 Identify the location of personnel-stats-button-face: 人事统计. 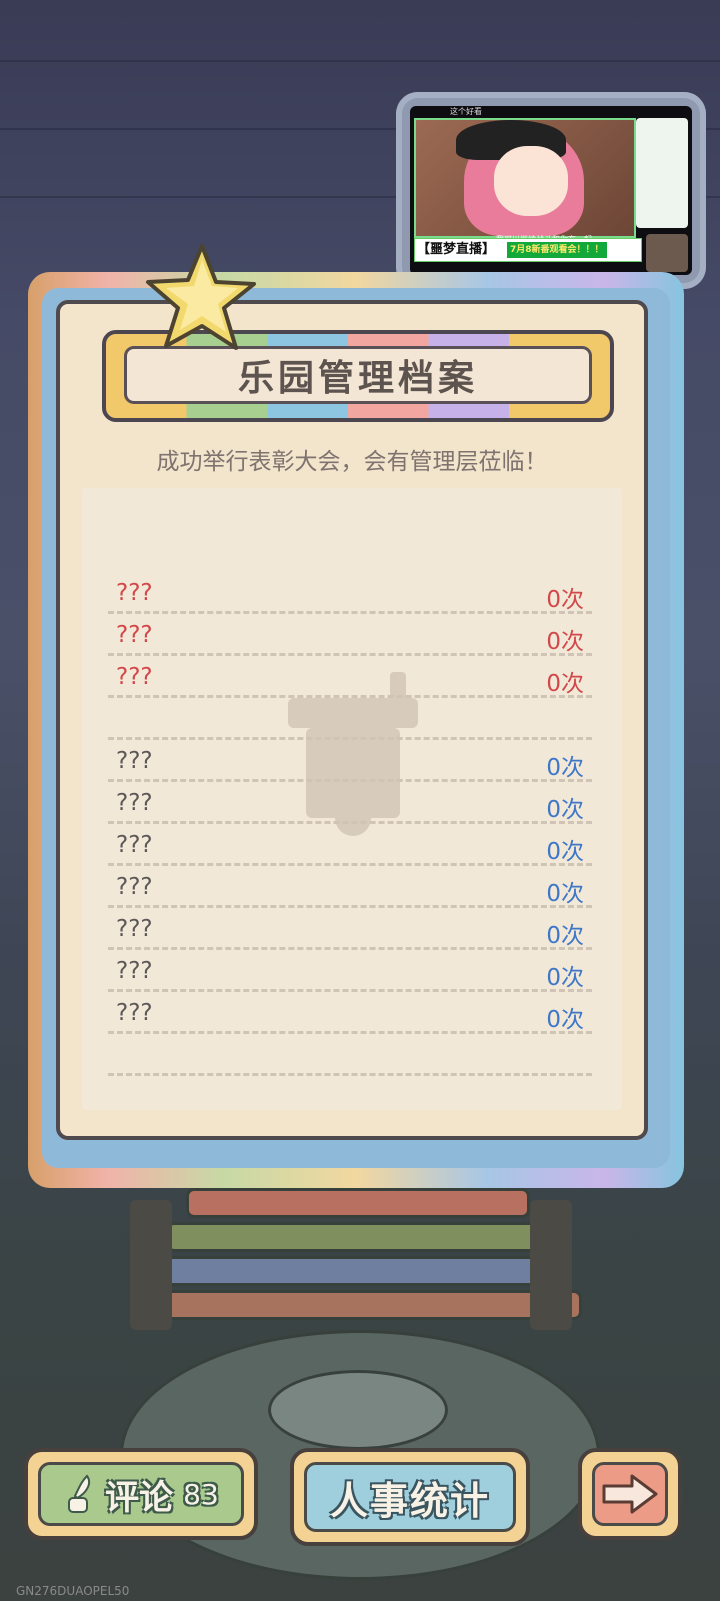
(410, 1497).